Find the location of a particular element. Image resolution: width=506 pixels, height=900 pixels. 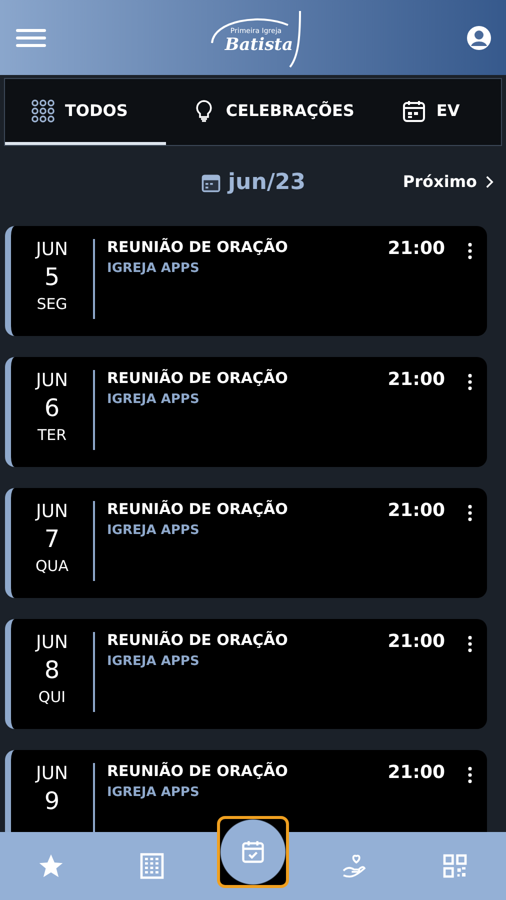

event-day: 5 is located at coordinates (52, 277).